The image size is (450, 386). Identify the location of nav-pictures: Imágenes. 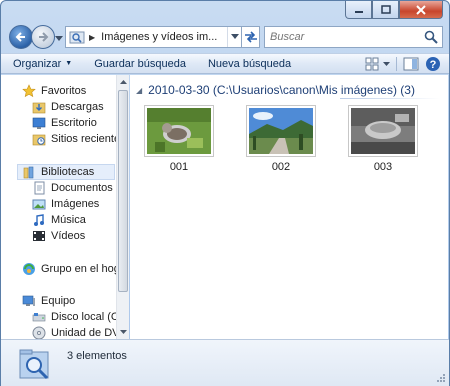
(65, 204).